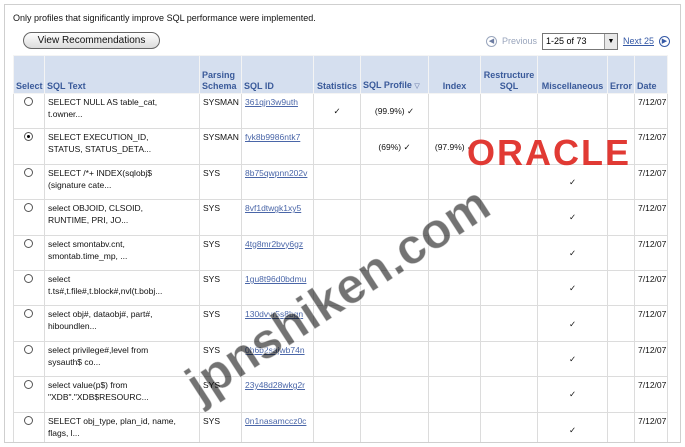 This screenshot has width=685, height=447. I want to click on sql-id-link: 8b75qwpnn202v, so click(277, 182).